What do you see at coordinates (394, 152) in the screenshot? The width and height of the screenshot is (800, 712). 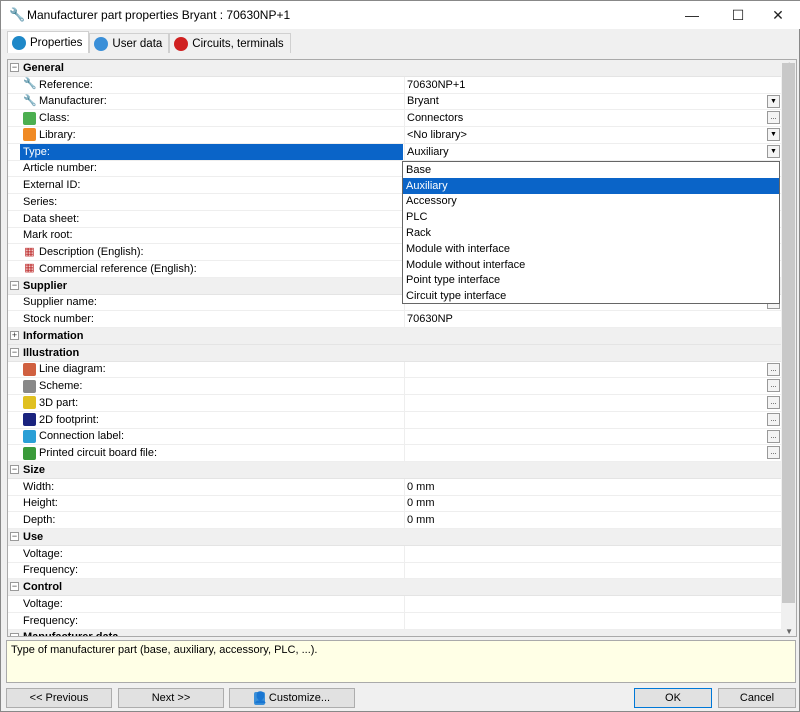 I see `property-row-type: Type: Auxiliary ▼` at bounding box center [394, 152].